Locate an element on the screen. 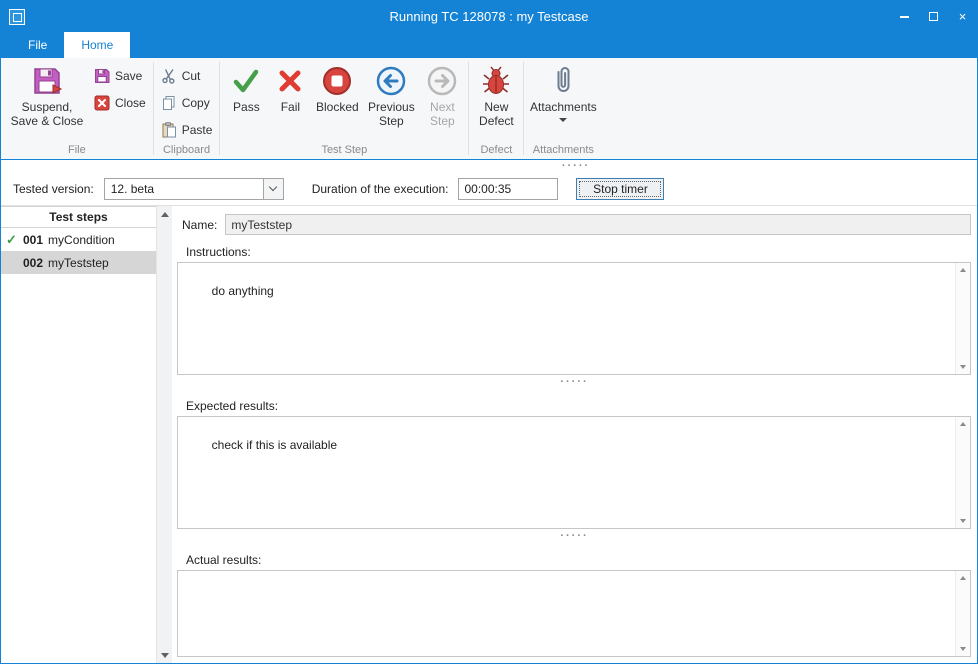  cut-button: Cut is located at coordinates (187, 76).